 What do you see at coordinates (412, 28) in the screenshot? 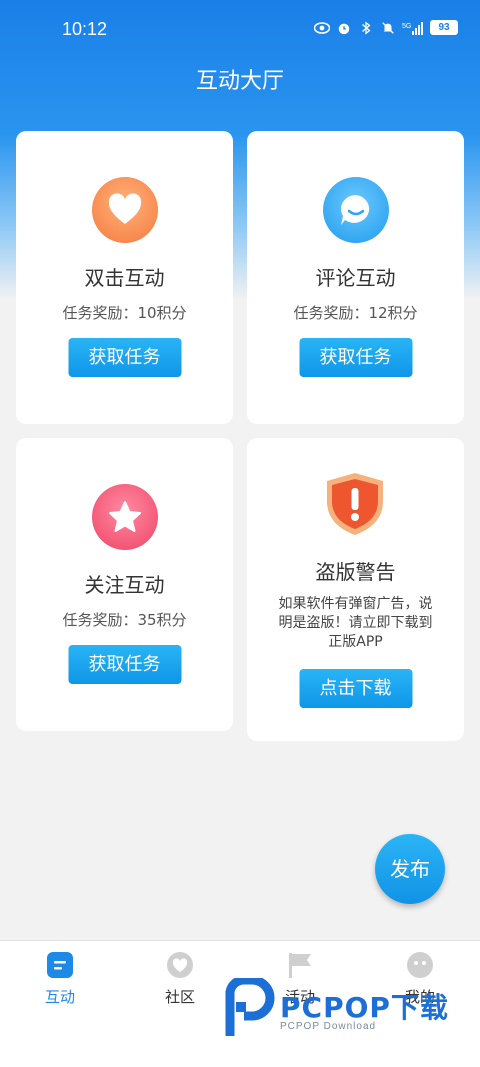
I see `signal-5g-icon: 5G` at bounding box center [412, 28].